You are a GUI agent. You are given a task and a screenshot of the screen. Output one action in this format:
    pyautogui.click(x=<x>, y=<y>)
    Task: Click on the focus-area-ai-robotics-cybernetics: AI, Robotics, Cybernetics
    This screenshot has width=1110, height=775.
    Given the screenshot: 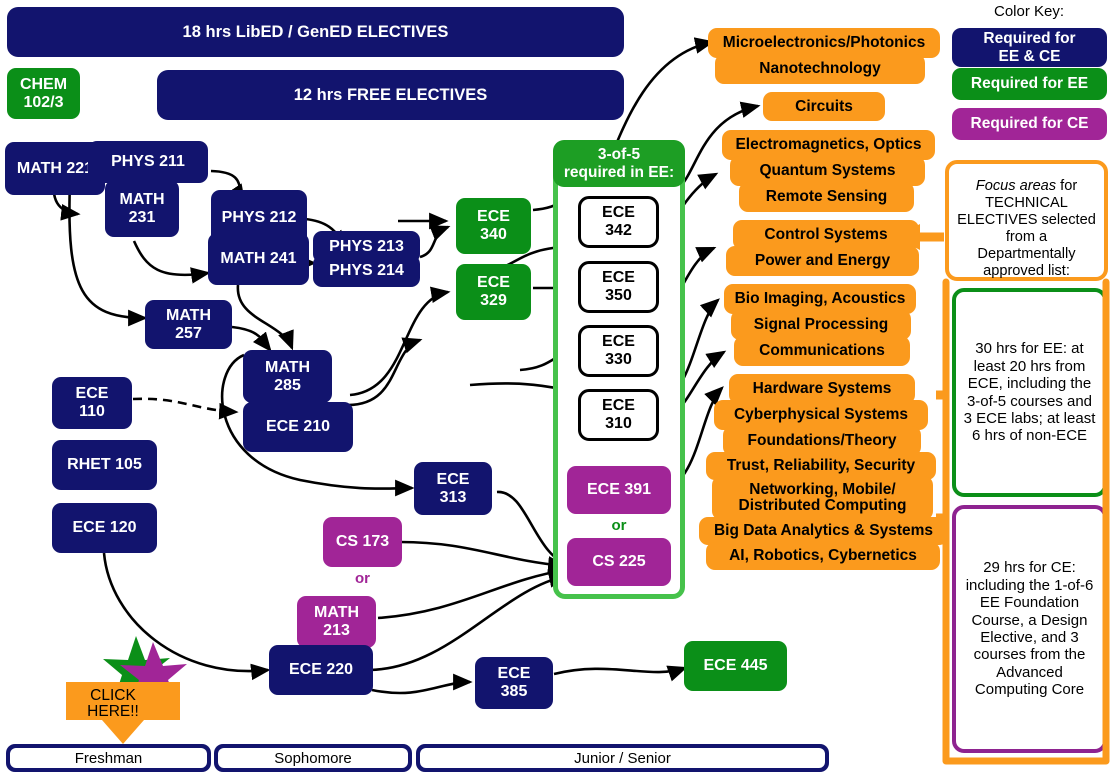 What is the action you would take?
    pyautogui.click(x=823, y=556)
    